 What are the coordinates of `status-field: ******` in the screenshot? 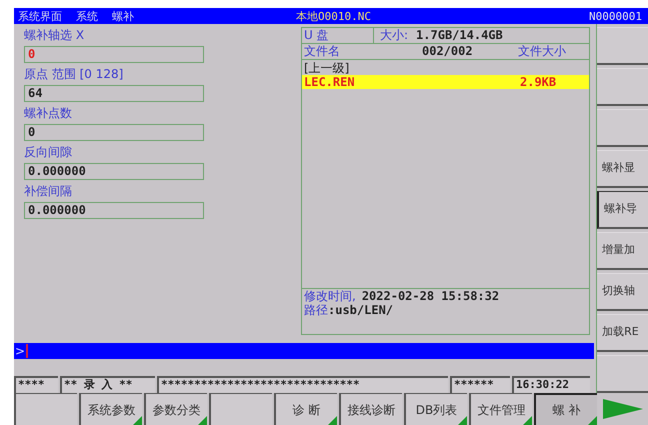 It's located at (480, 384).